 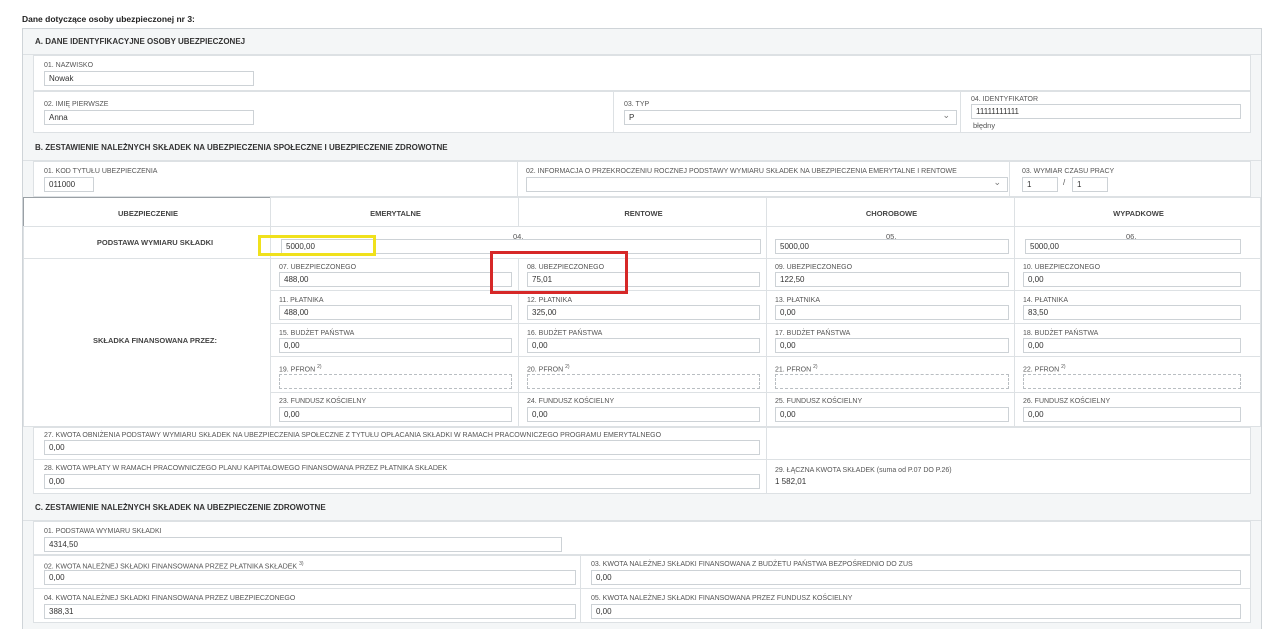 I want to click on r5-rentowe-cell: 24. FUNDUSZ KOŚCIELNY 0,00, so click(x=642, y=409).